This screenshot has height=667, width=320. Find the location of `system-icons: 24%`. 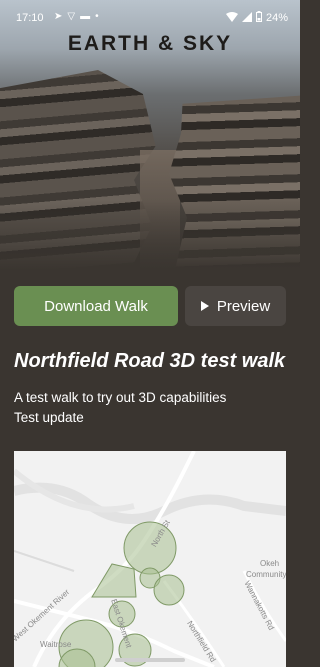

system-icons: 24% is located at coordinates (256, 18).